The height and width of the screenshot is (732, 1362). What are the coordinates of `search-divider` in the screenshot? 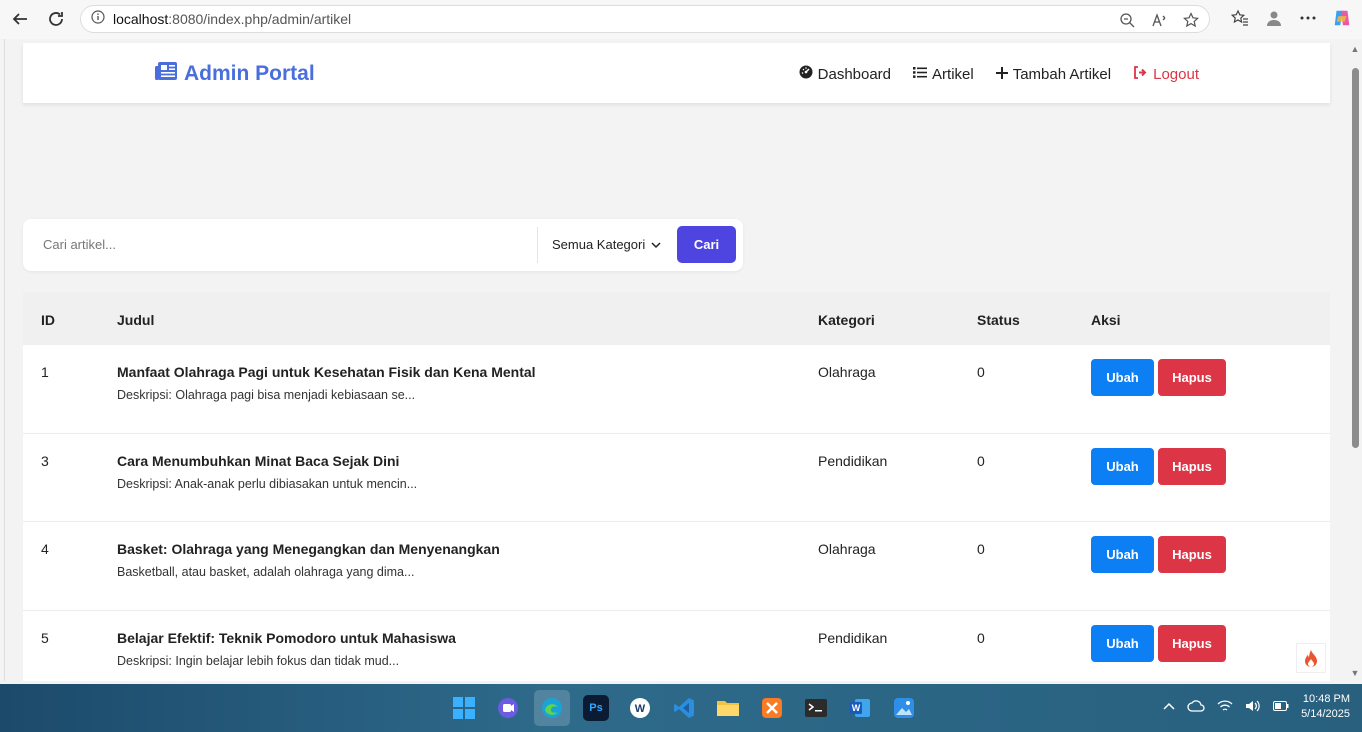 It's located at (537, 245).